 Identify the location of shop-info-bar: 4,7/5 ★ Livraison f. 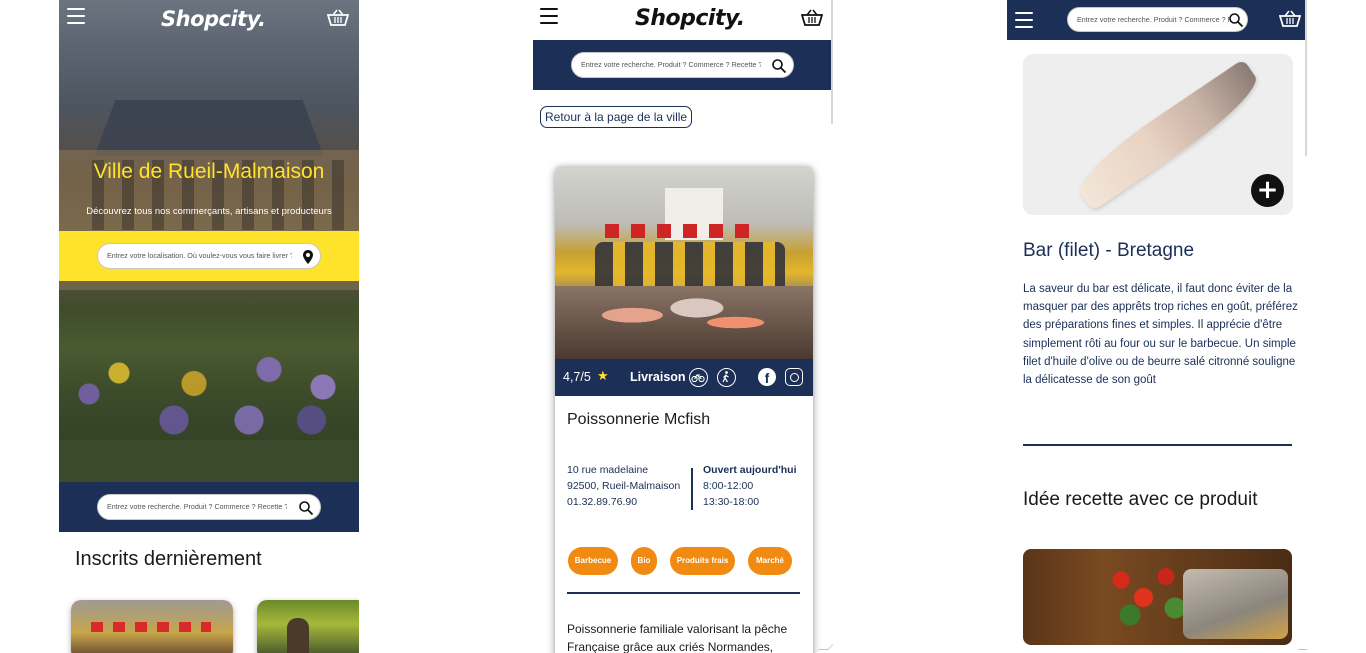
(684, 377).